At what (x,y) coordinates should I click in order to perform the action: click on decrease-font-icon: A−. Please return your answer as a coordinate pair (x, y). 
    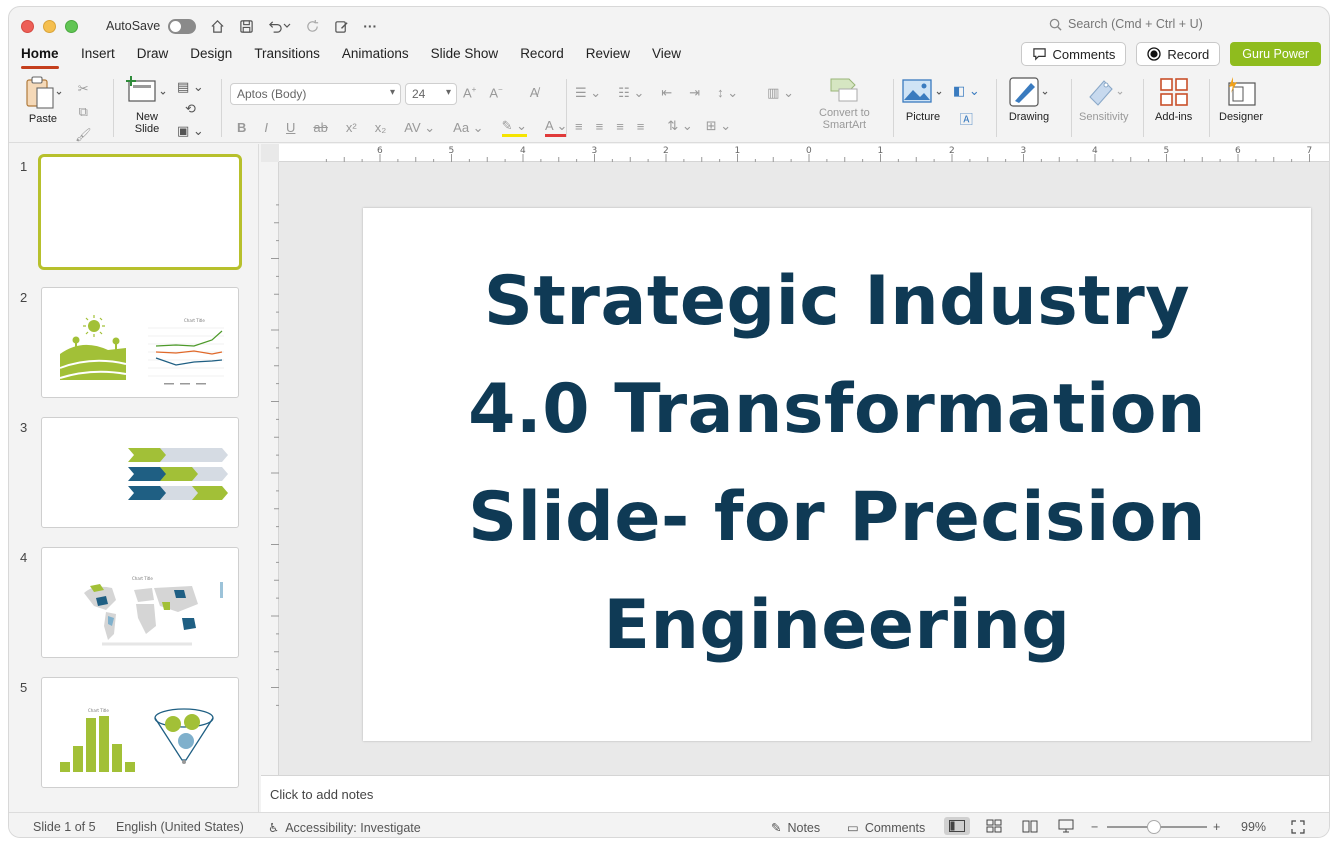
    Looking at the image, I should click on (495, 92).